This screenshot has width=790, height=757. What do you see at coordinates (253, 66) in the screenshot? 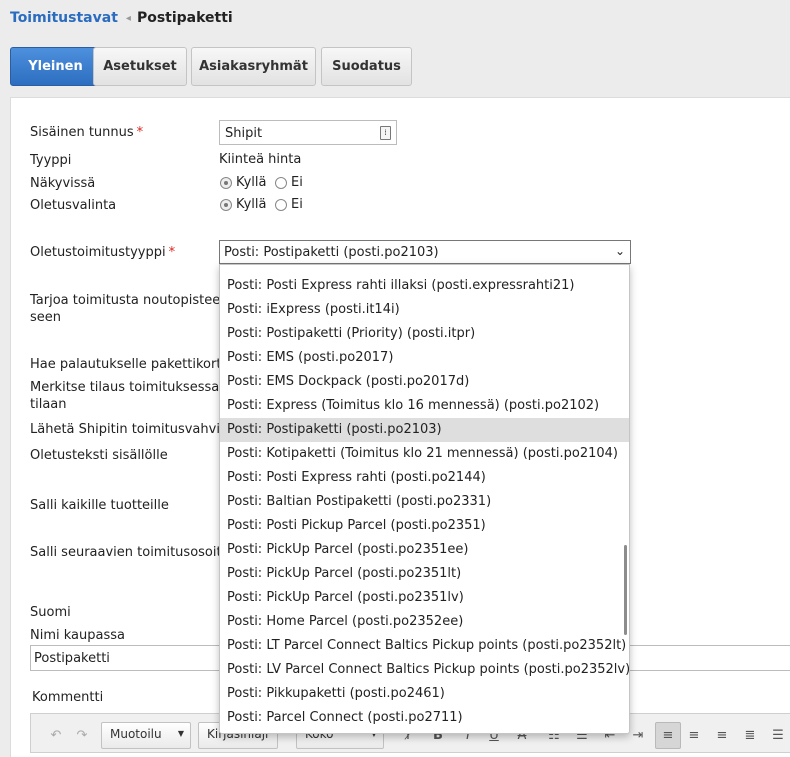
I see `tab-asiakasryhmat: Asiakasryhmät` at bounding box center [253, 66].